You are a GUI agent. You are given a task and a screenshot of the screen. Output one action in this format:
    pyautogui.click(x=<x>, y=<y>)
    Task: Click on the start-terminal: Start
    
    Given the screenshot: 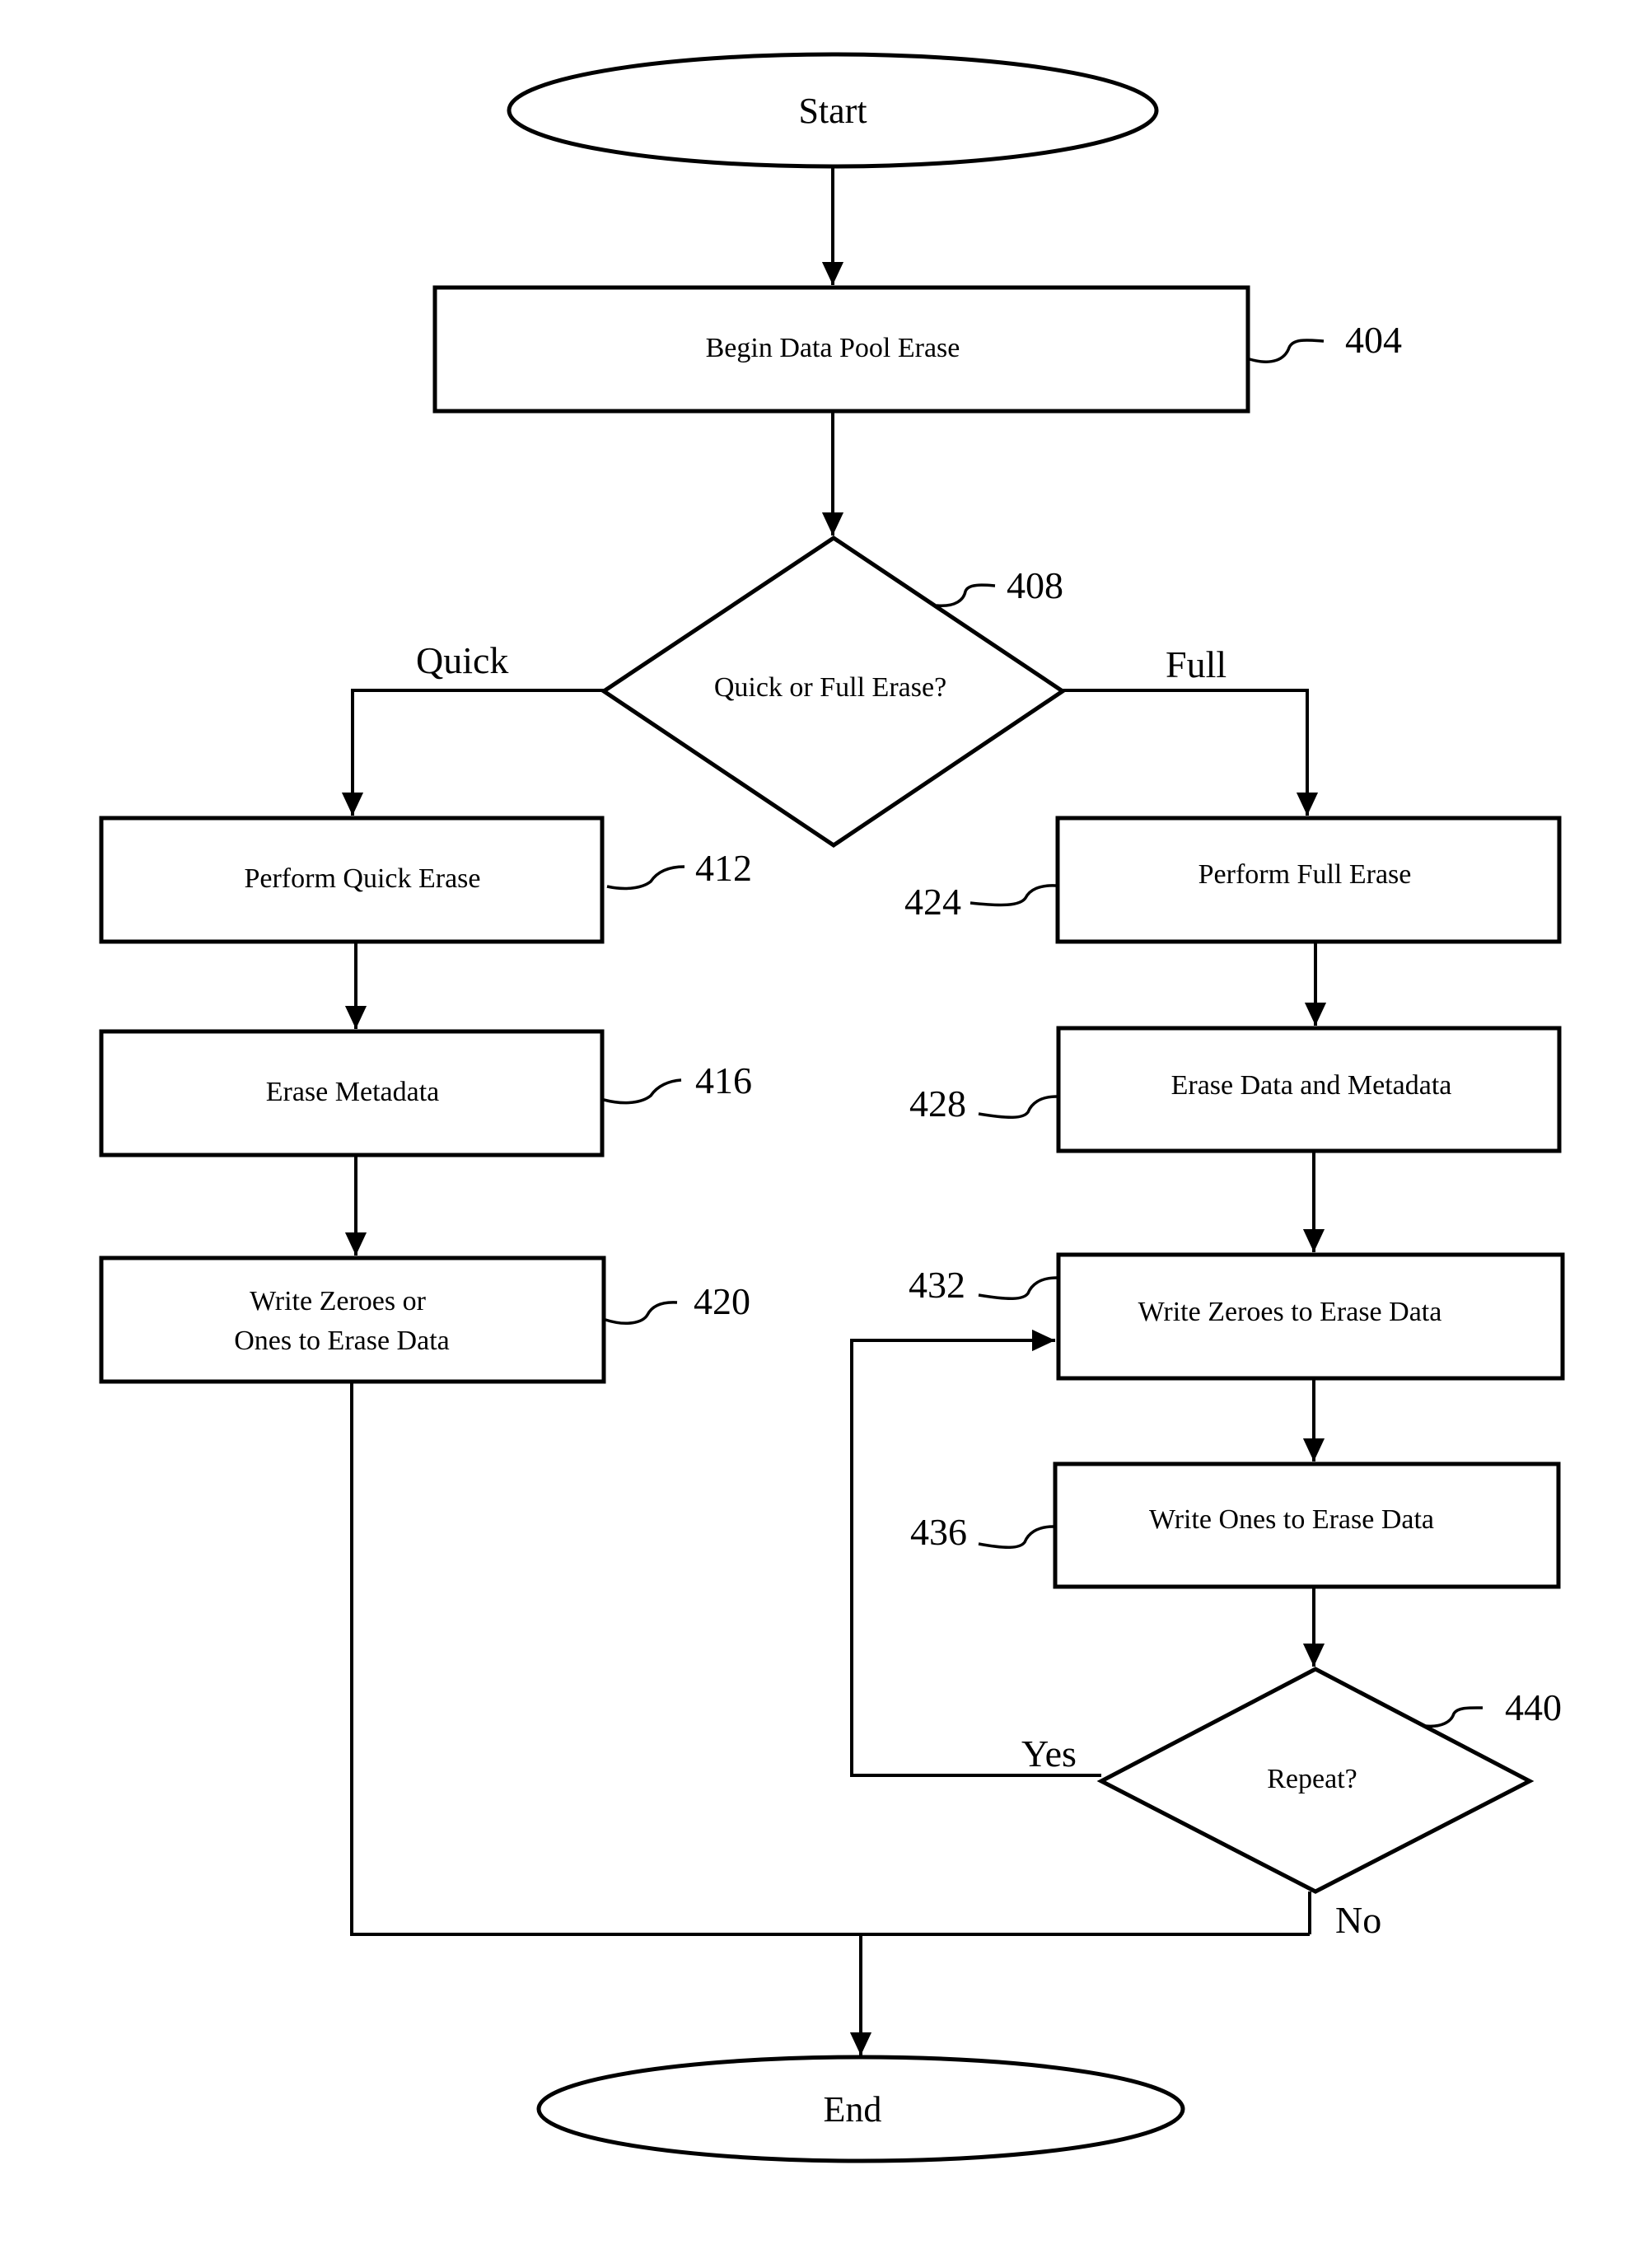 What is the action you would take?
    pyautogui.click(x=833, y=110)
    